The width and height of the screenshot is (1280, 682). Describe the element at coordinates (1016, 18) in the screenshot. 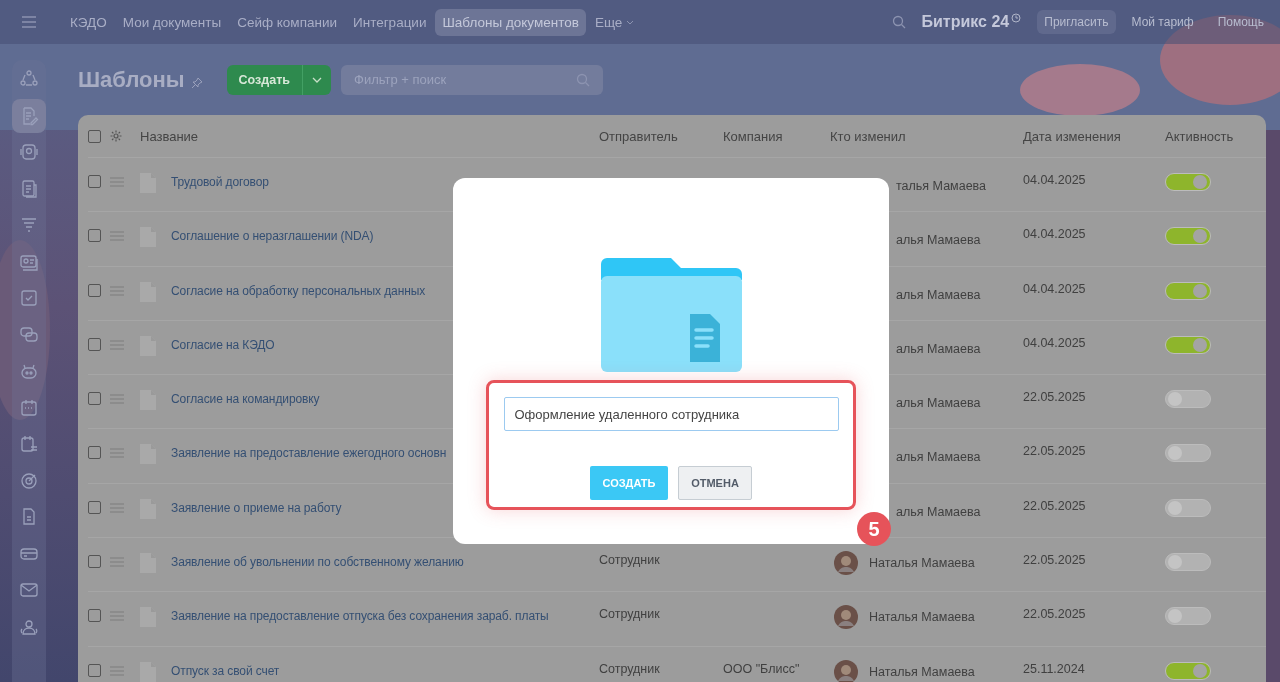

I see `clock-icon` at that location.